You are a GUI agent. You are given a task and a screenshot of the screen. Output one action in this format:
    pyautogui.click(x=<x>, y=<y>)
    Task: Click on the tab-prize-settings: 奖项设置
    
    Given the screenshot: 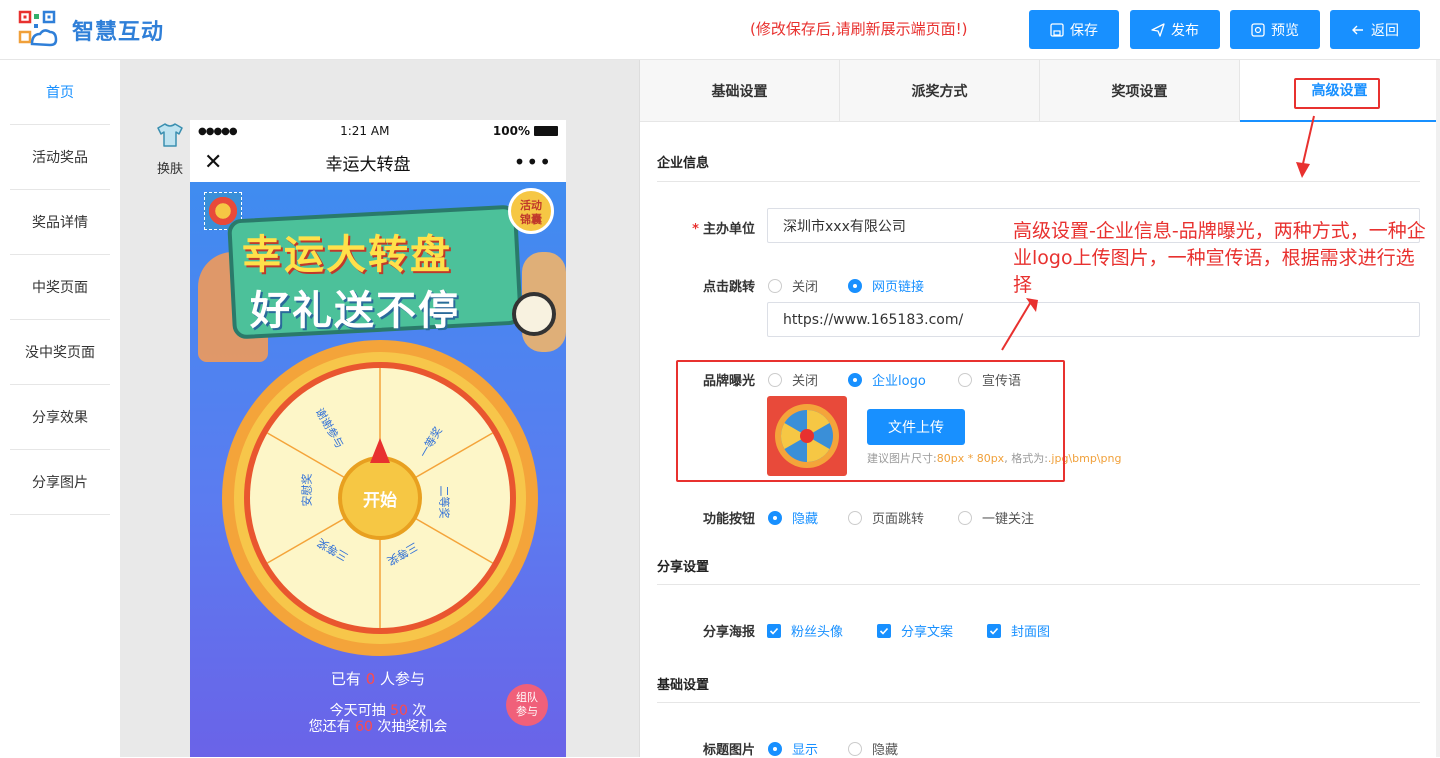 What is the action you would take?
    pyautogui.click(x=1140, y=91)
    